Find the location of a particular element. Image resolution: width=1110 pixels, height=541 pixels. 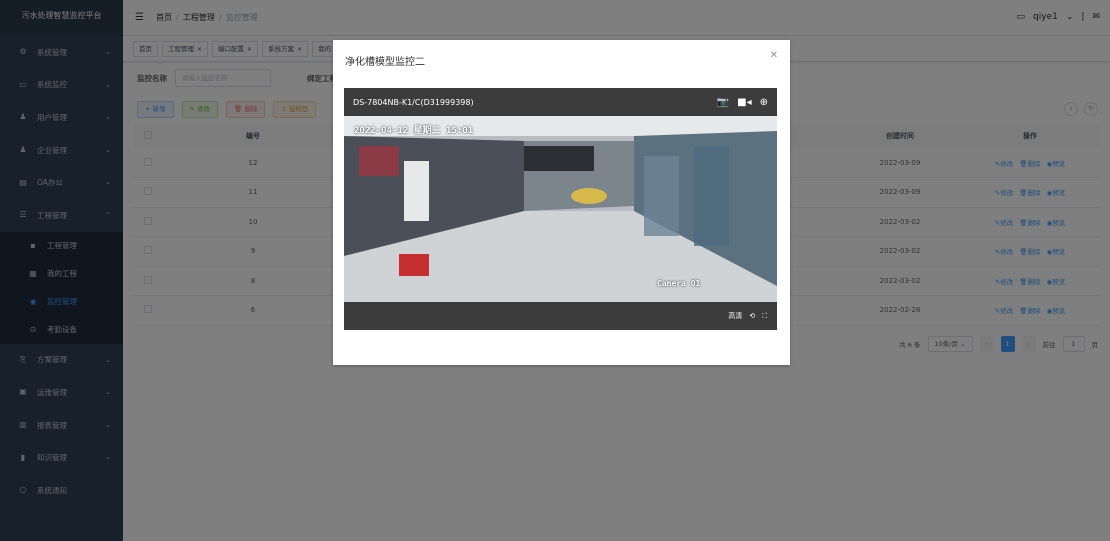

record-icon: ■◂ is located at coordinates (744, 102).